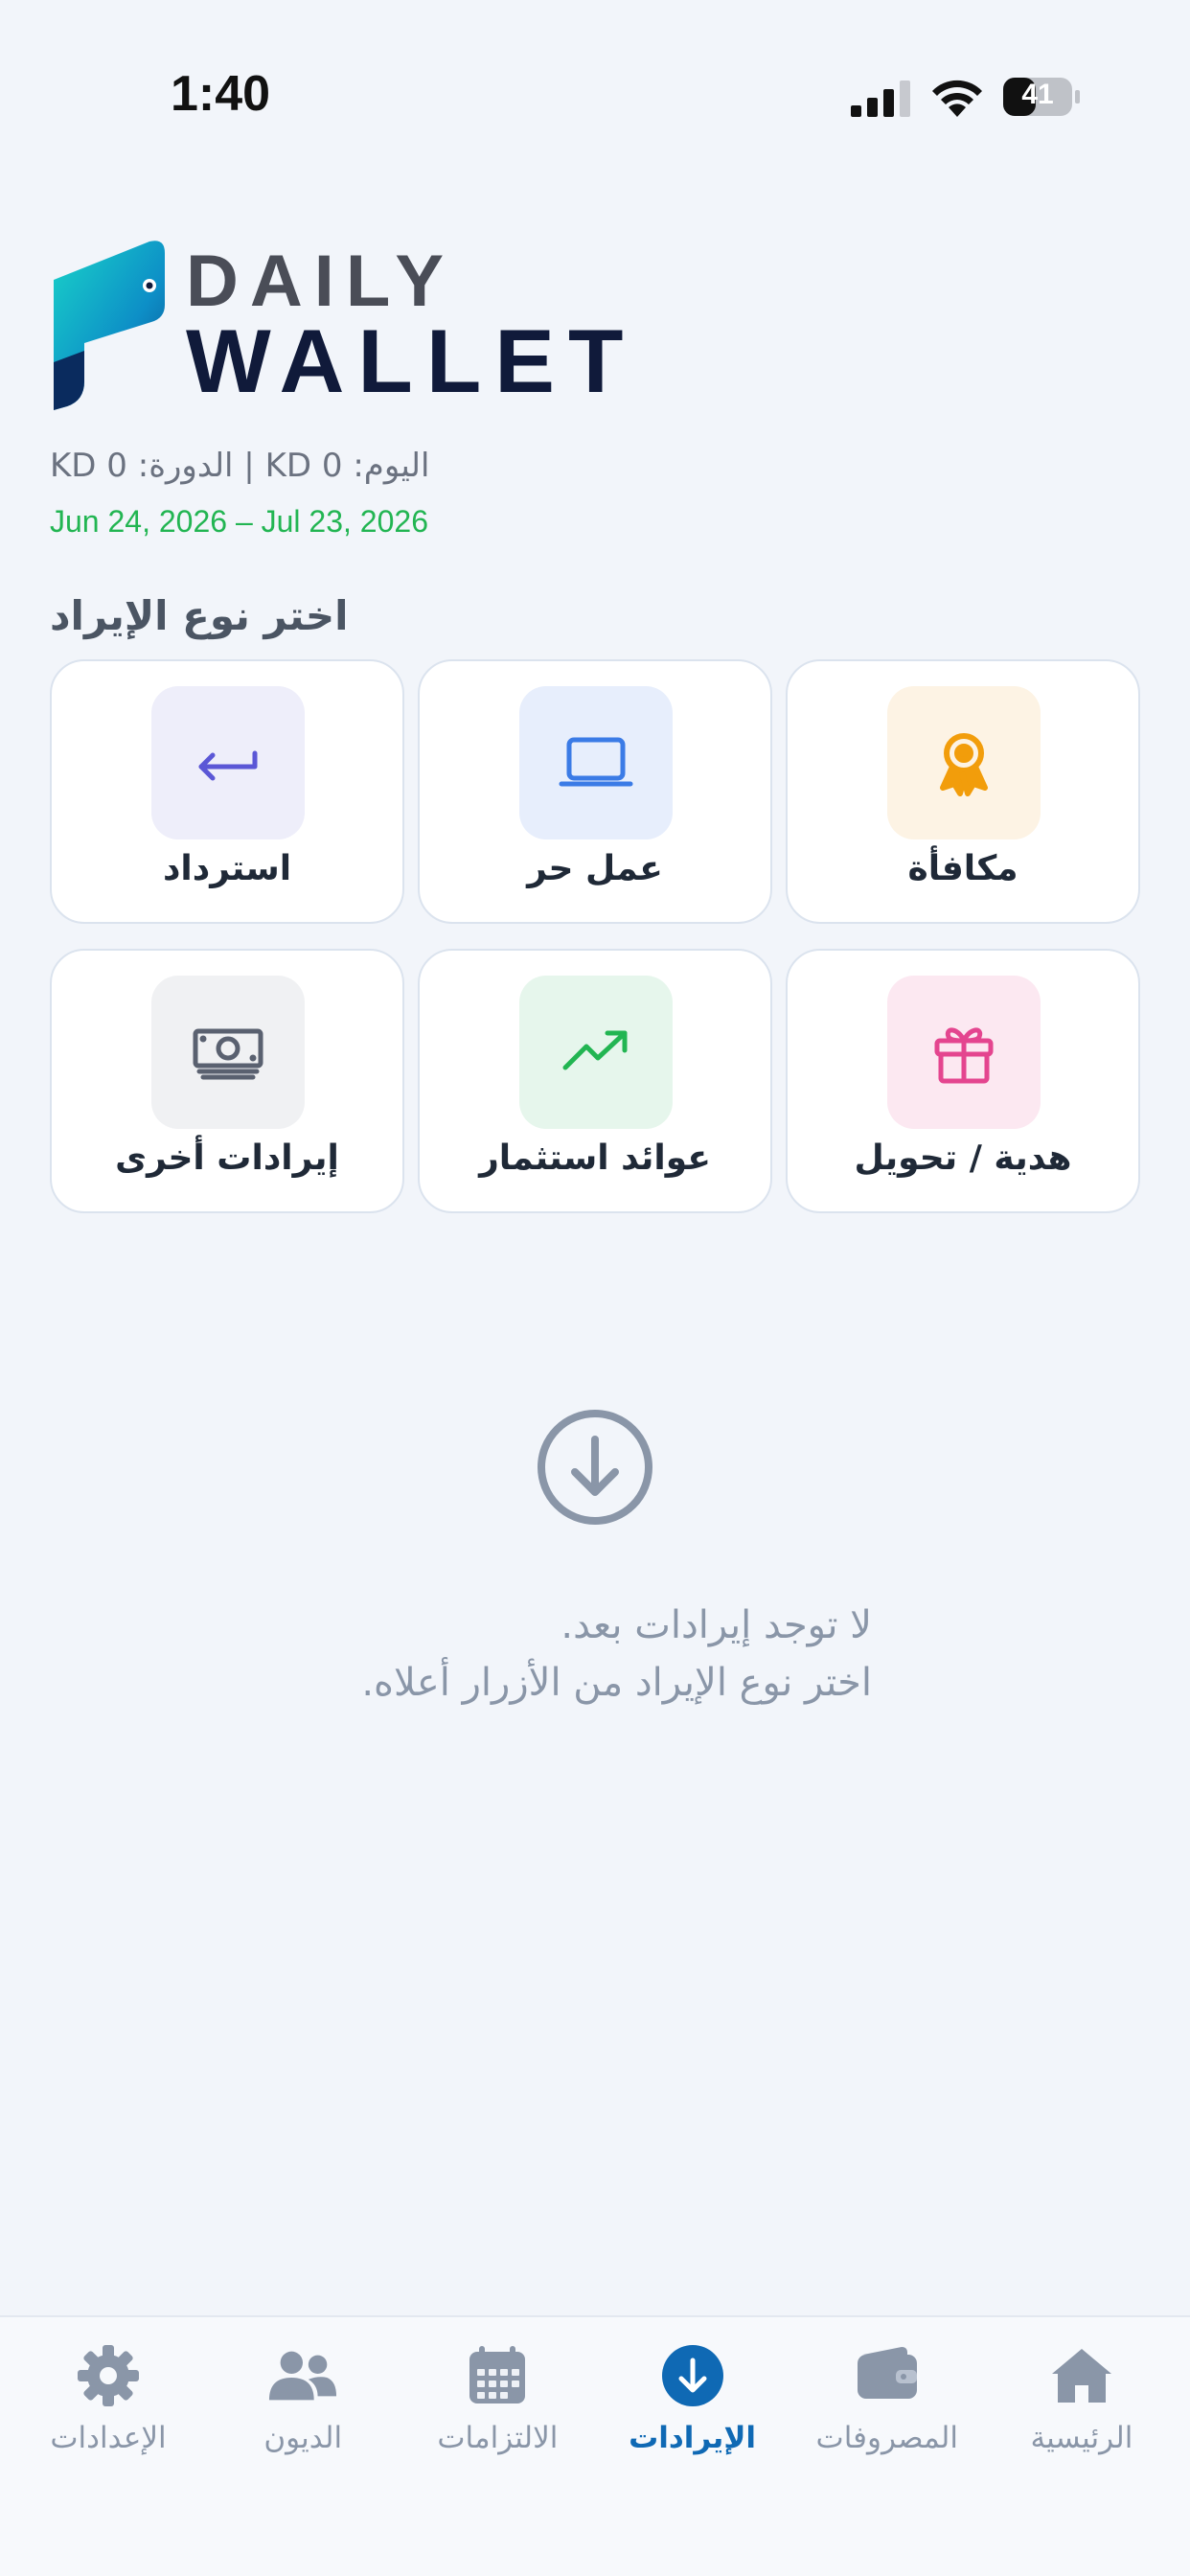 This screenshot has height=2576, width=1190. I want to click on card-label: إيرادات أخرى, so click(227, 1158).